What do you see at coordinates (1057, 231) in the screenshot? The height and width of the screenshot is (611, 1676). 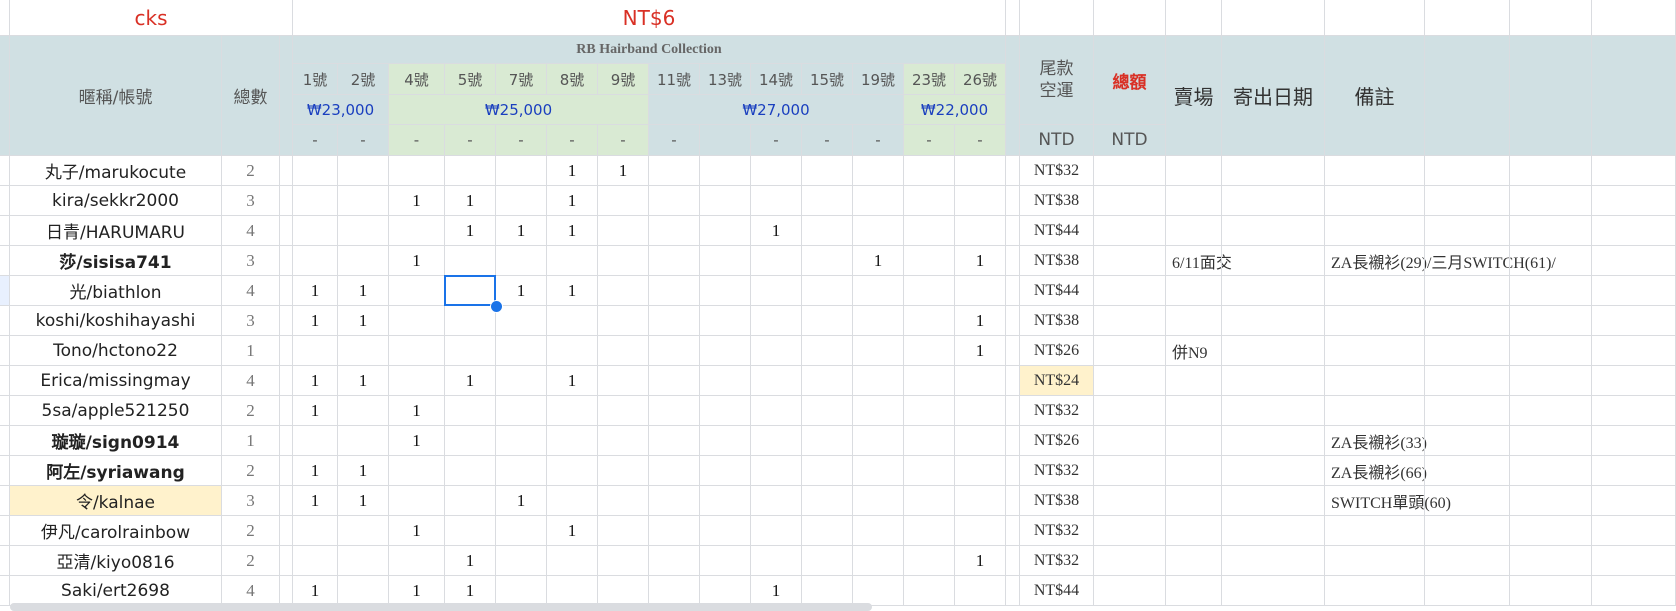 I see `row-balance: NT$44` at bounding box center [1057, 231].